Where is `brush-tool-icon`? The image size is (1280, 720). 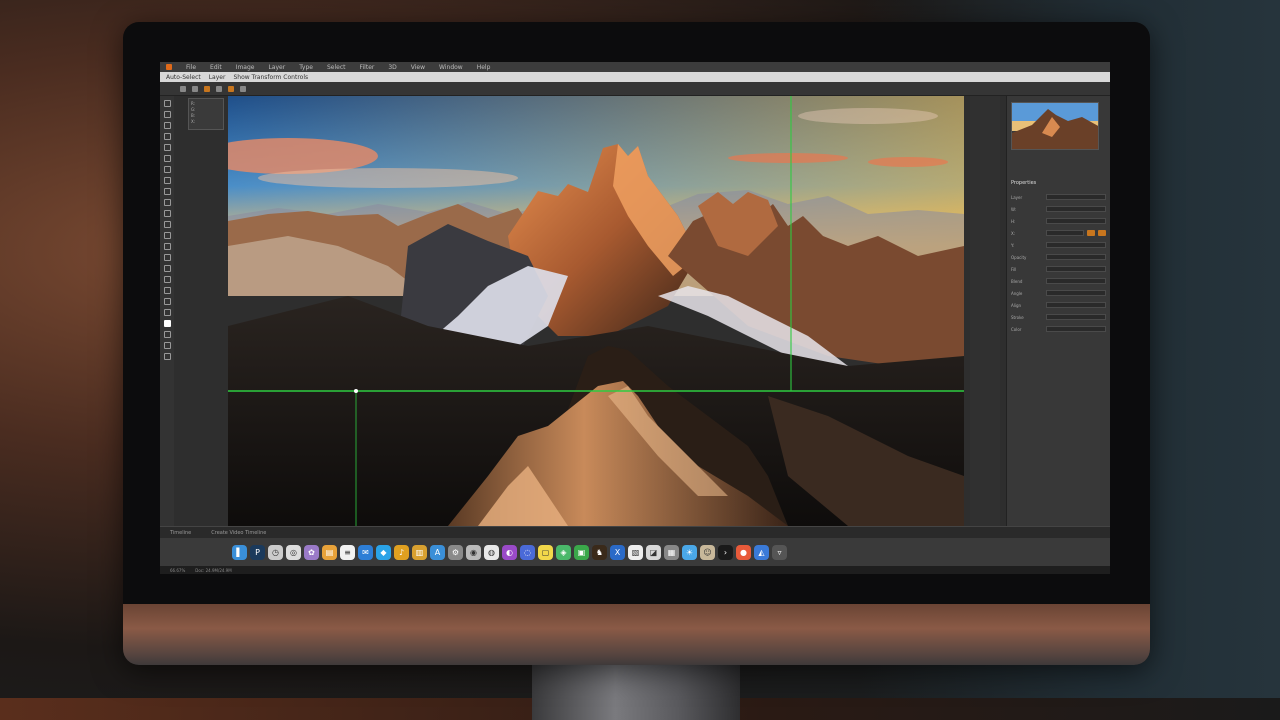 brush-tool-icon is located at coordinates (167, 180).